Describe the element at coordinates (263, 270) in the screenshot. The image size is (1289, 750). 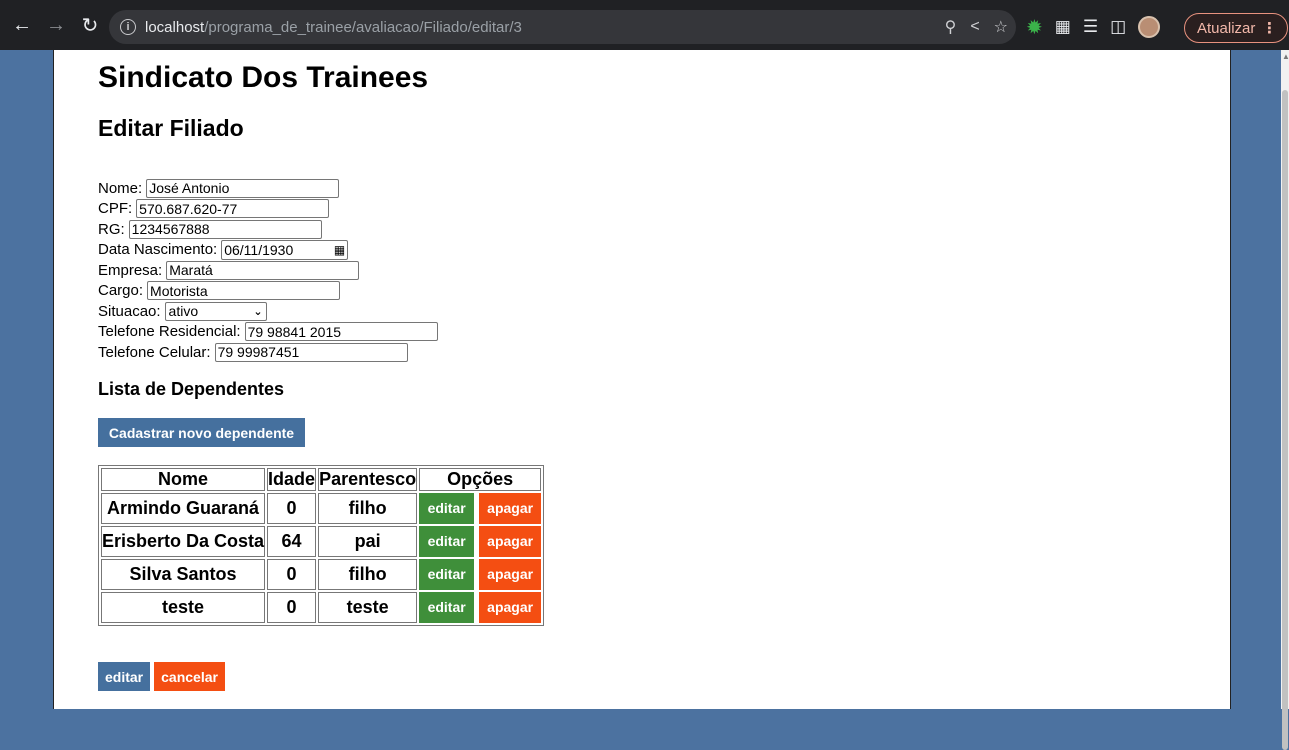
I see `empresa-field` at that location.